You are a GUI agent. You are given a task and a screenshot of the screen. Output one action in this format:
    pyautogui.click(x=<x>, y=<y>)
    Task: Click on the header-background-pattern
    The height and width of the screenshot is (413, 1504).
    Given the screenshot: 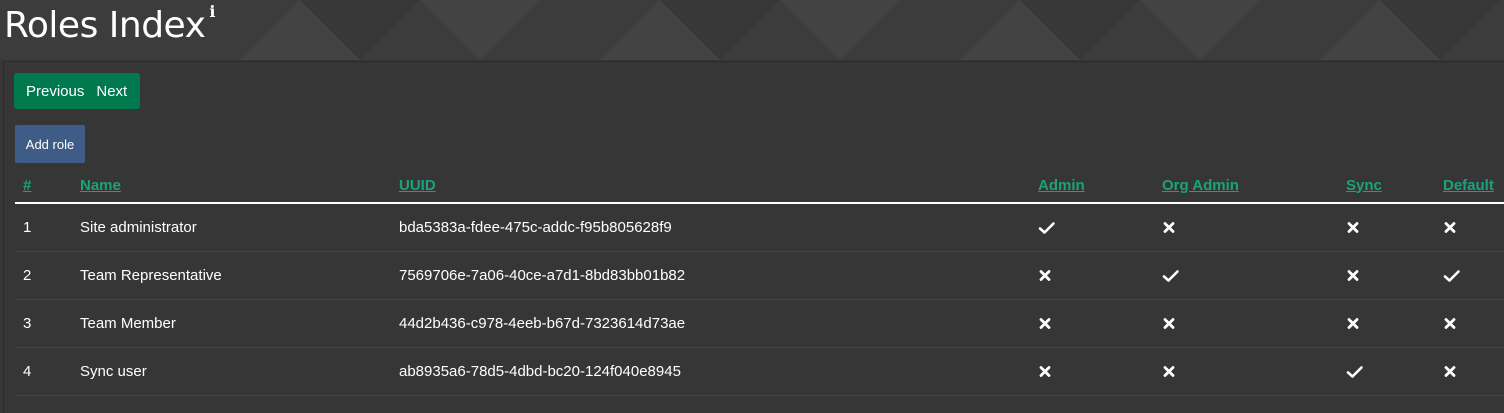 What is the action you would take?
    pyautogui.click(x=870, y=30)
    